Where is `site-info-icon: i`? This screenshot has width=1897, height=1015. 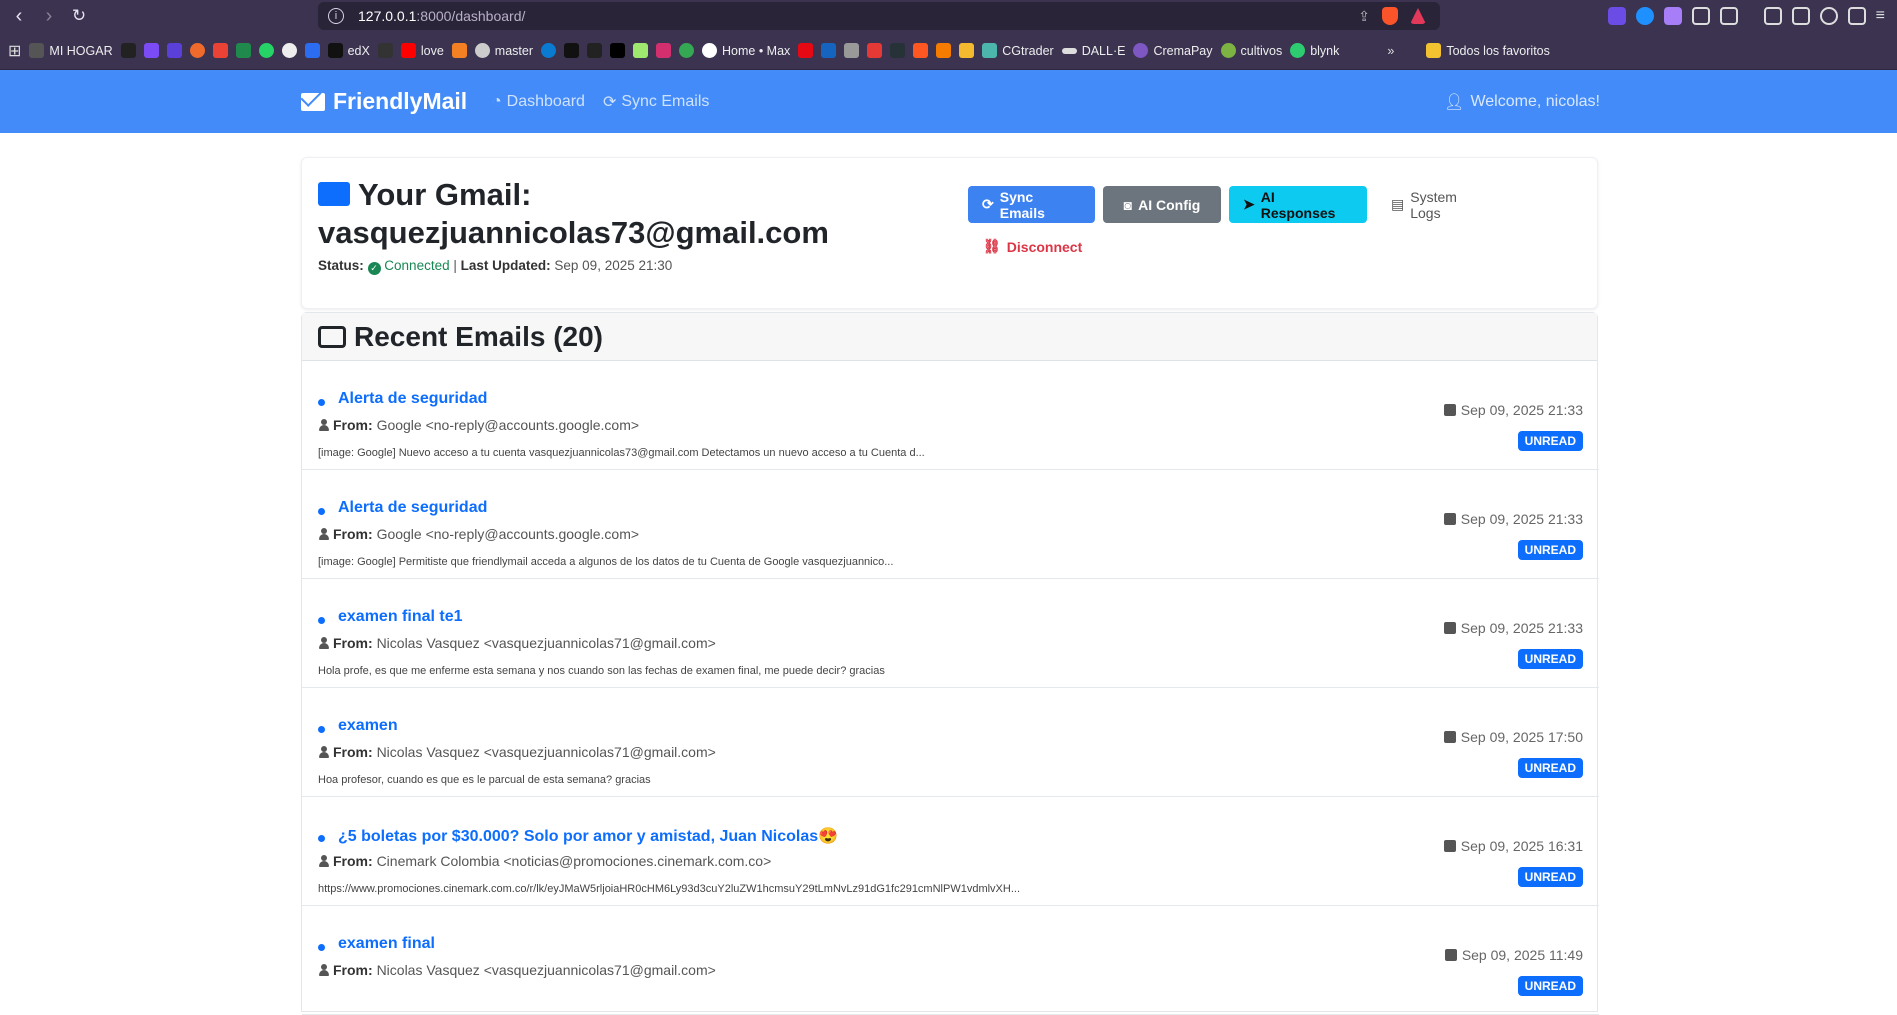 site-info-icon: i is located at coordinates (336, 16).